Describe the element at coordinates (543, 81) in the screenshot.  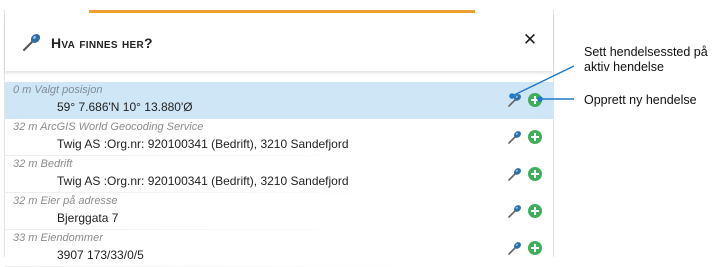
I see `callout-line-set-location` at that location.